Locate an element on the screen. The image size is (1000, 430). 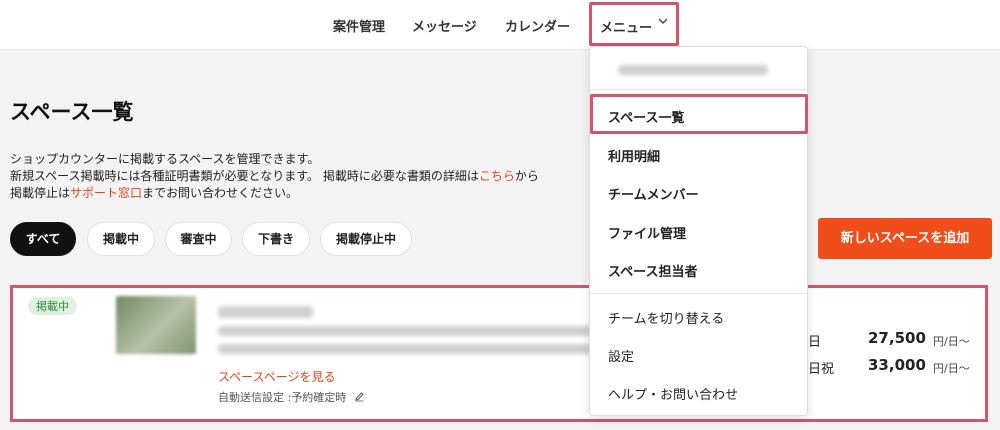
description-text: 掲載停止は is located at coordinates (40, 193).